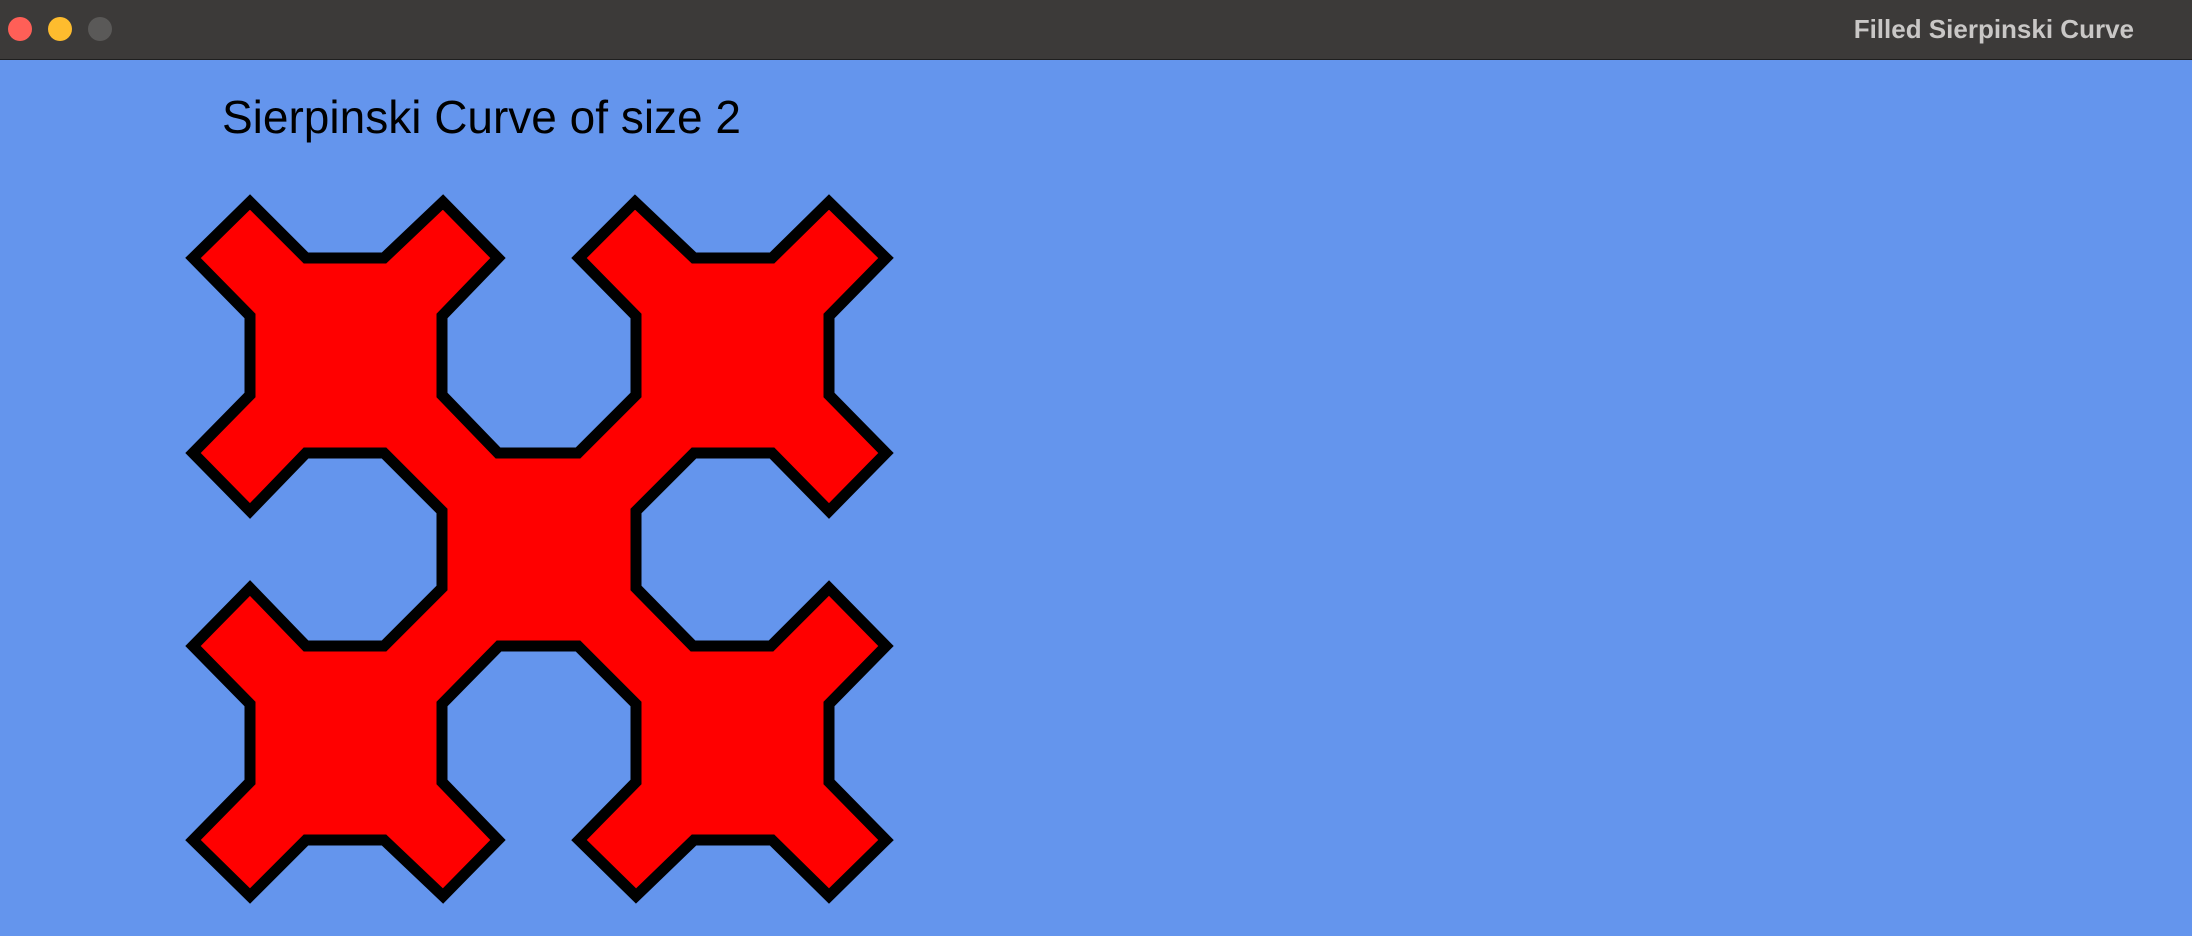 This screenshot has height=936, width=2192. What do you see at coordinates (1096, 30) in the screenshot?
I see `title-bar: Filled Sierpinski Curve` at bounding box center [1096, 30].